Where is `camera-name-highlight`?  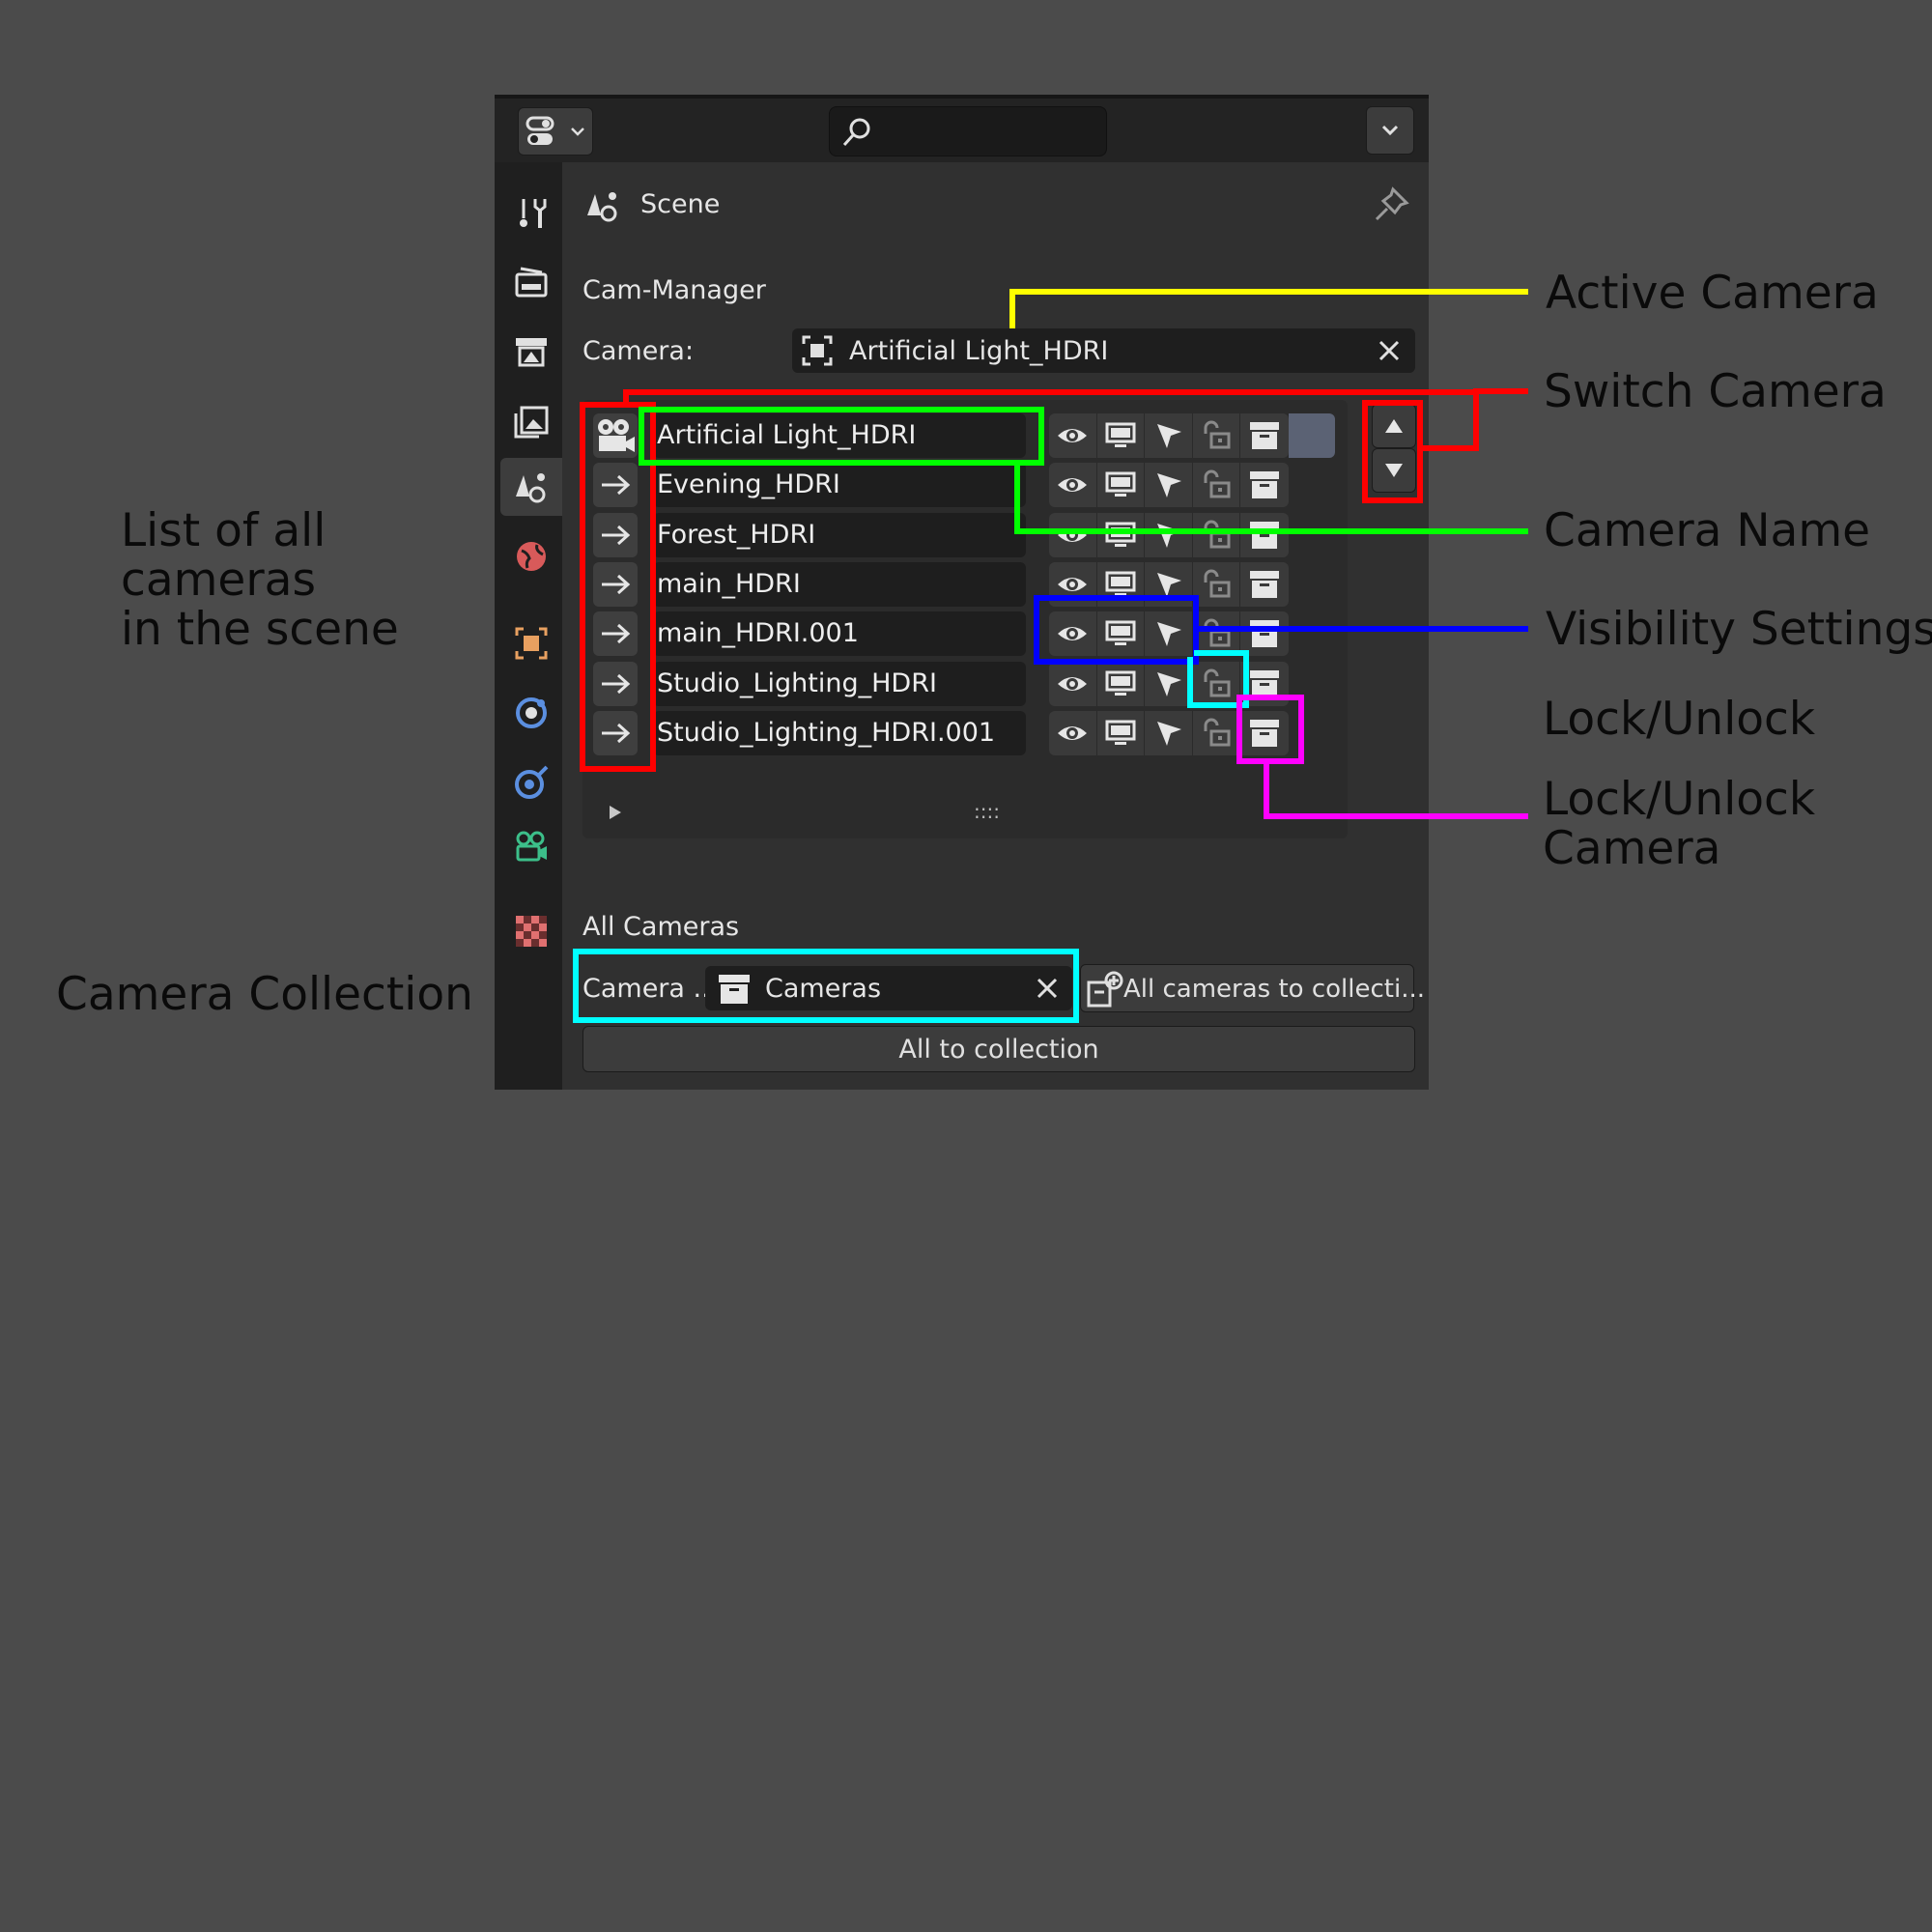 camera-name-highlight is located at coordinates (841, 436).